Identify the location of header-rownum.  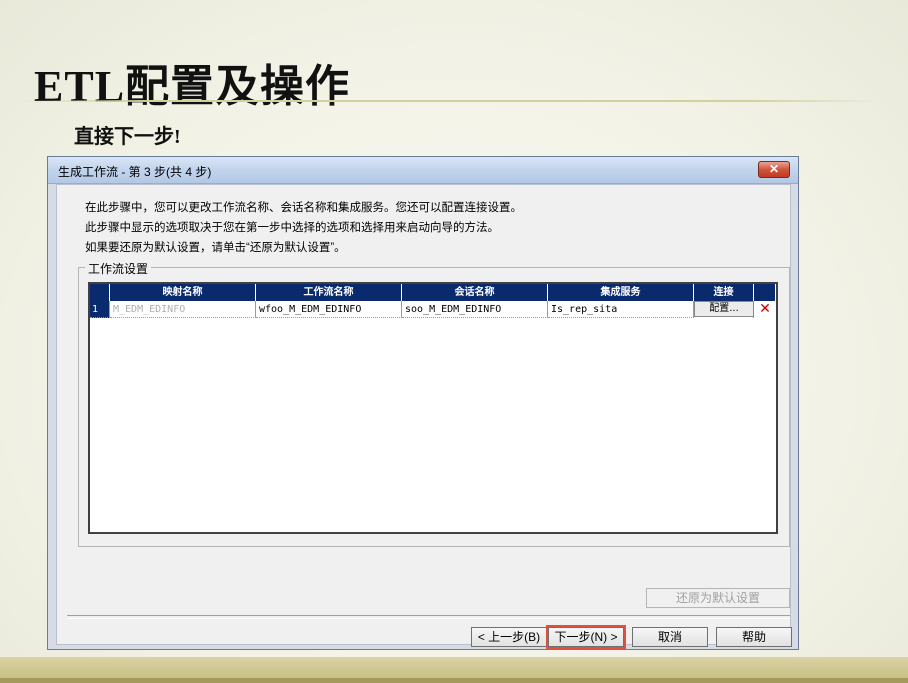
(100, 292).